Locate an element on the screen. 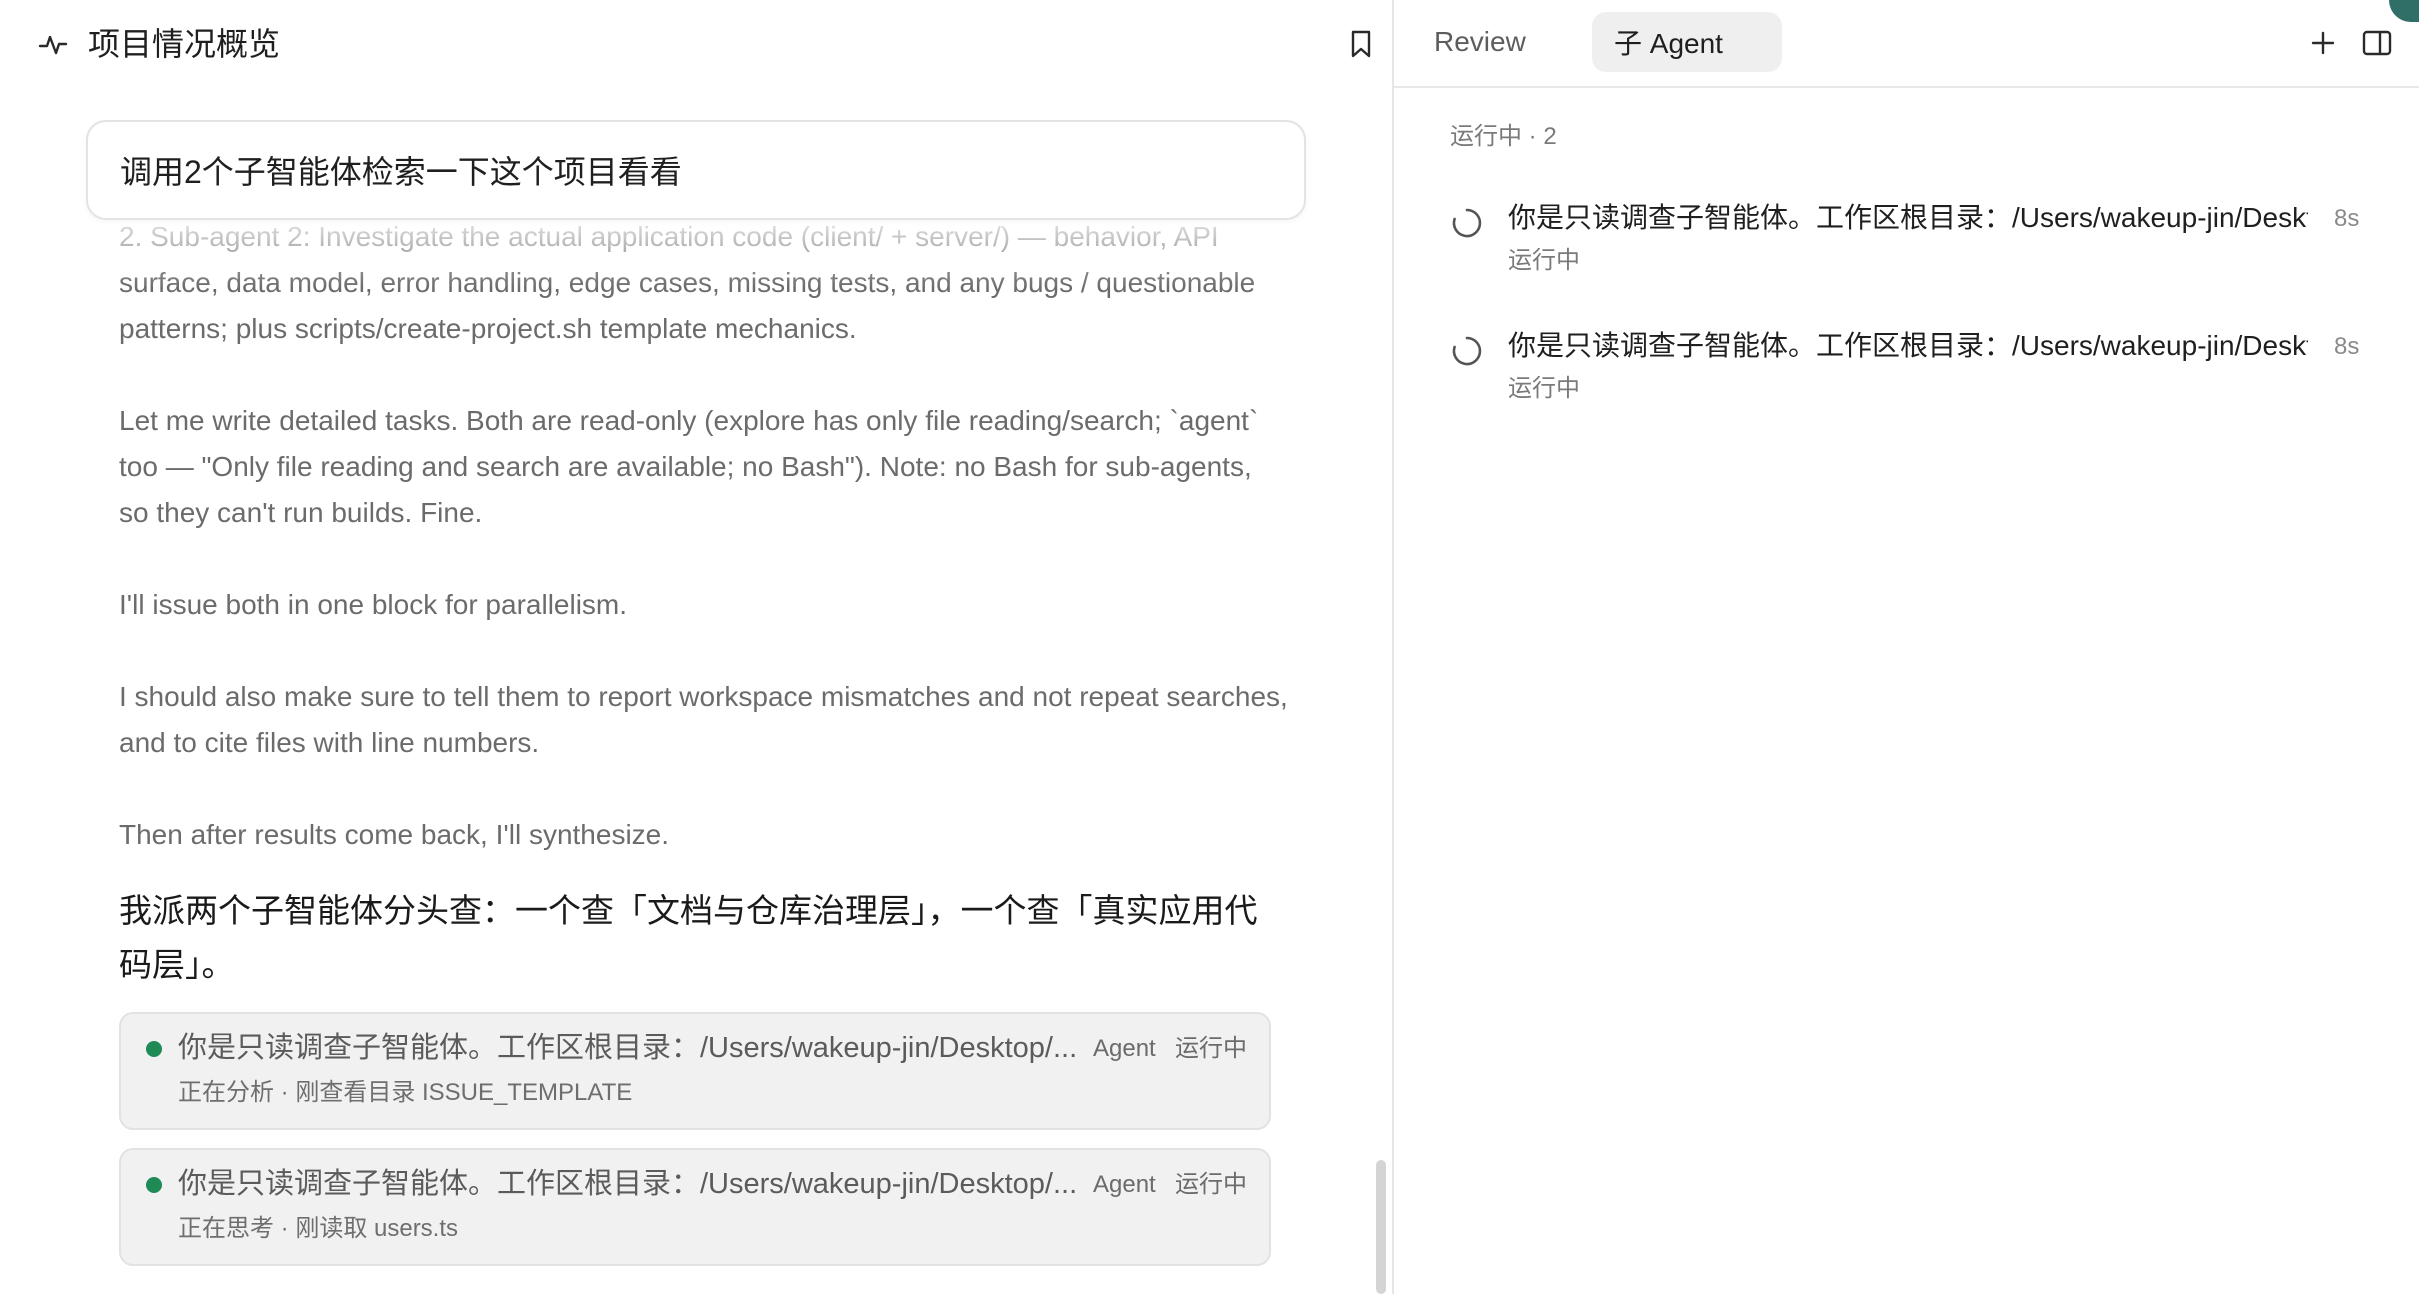 The width and height of the screenshot is (2419, 1294). scrollbar-thumb is located at coordinates (1381, 1227).